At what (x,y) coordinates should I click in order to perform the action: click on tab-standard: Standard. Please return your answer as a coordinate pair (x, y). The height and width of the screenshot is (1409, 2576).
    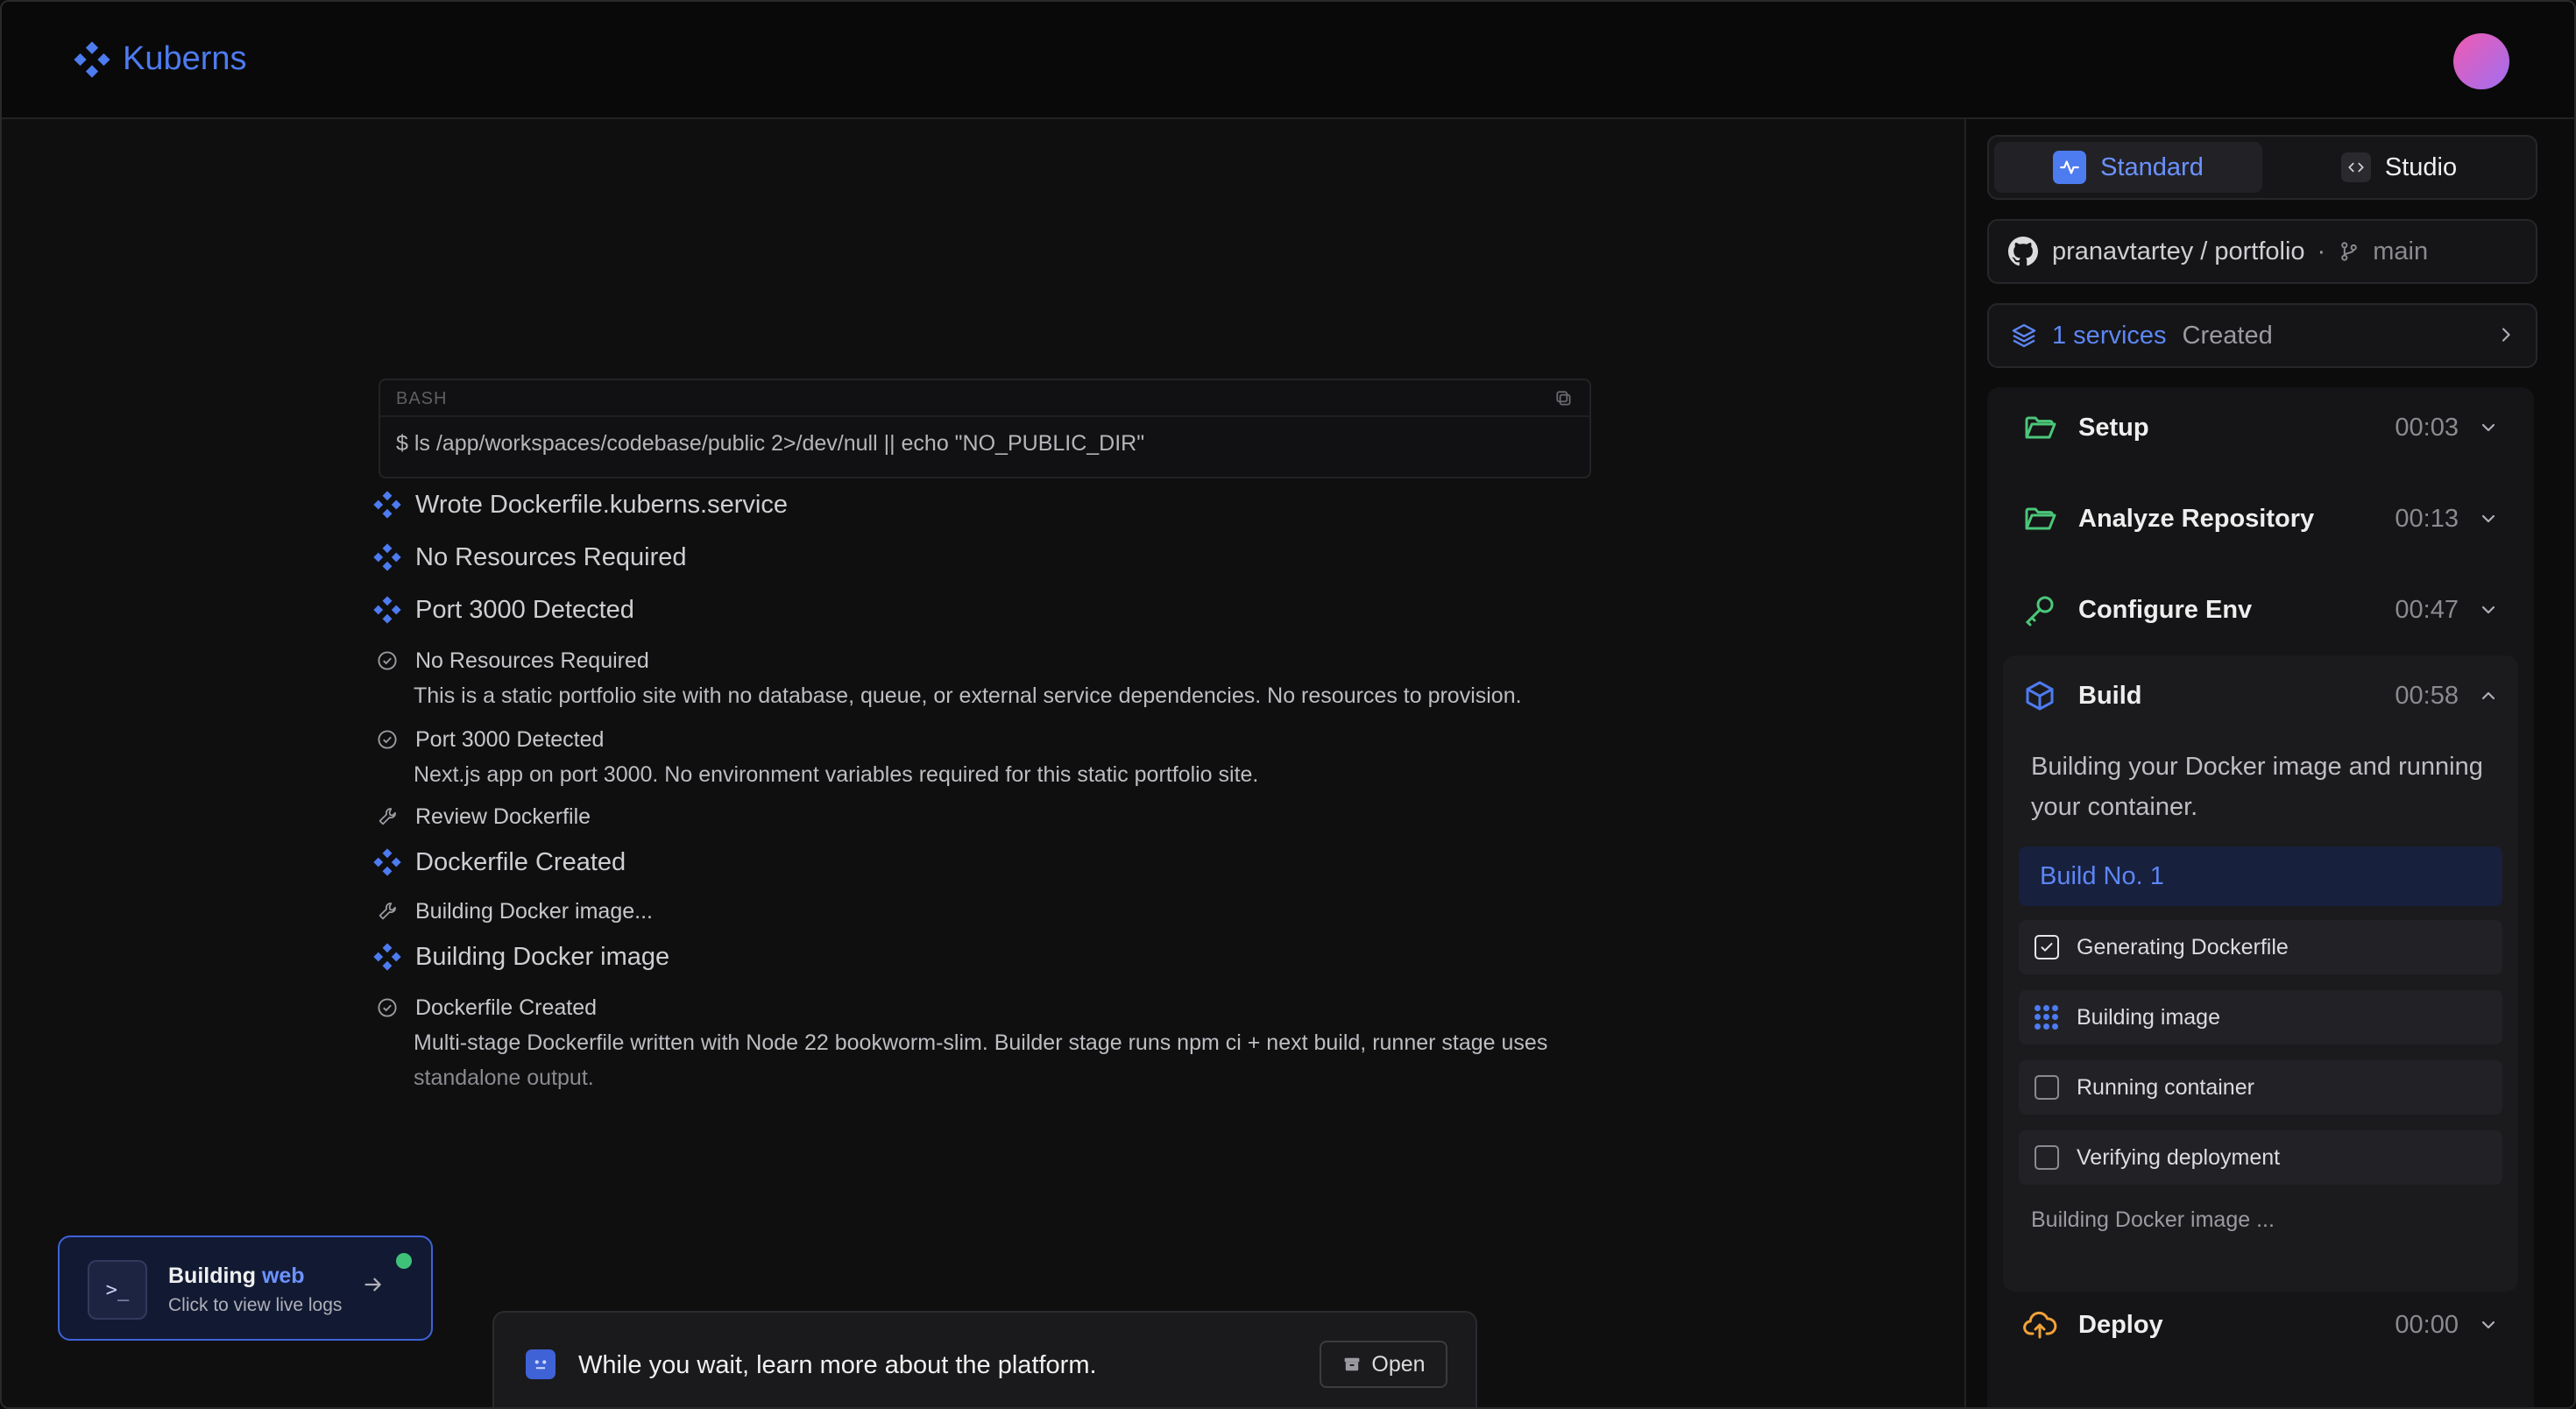
    Looking at the image, I should click on (2128, 167).